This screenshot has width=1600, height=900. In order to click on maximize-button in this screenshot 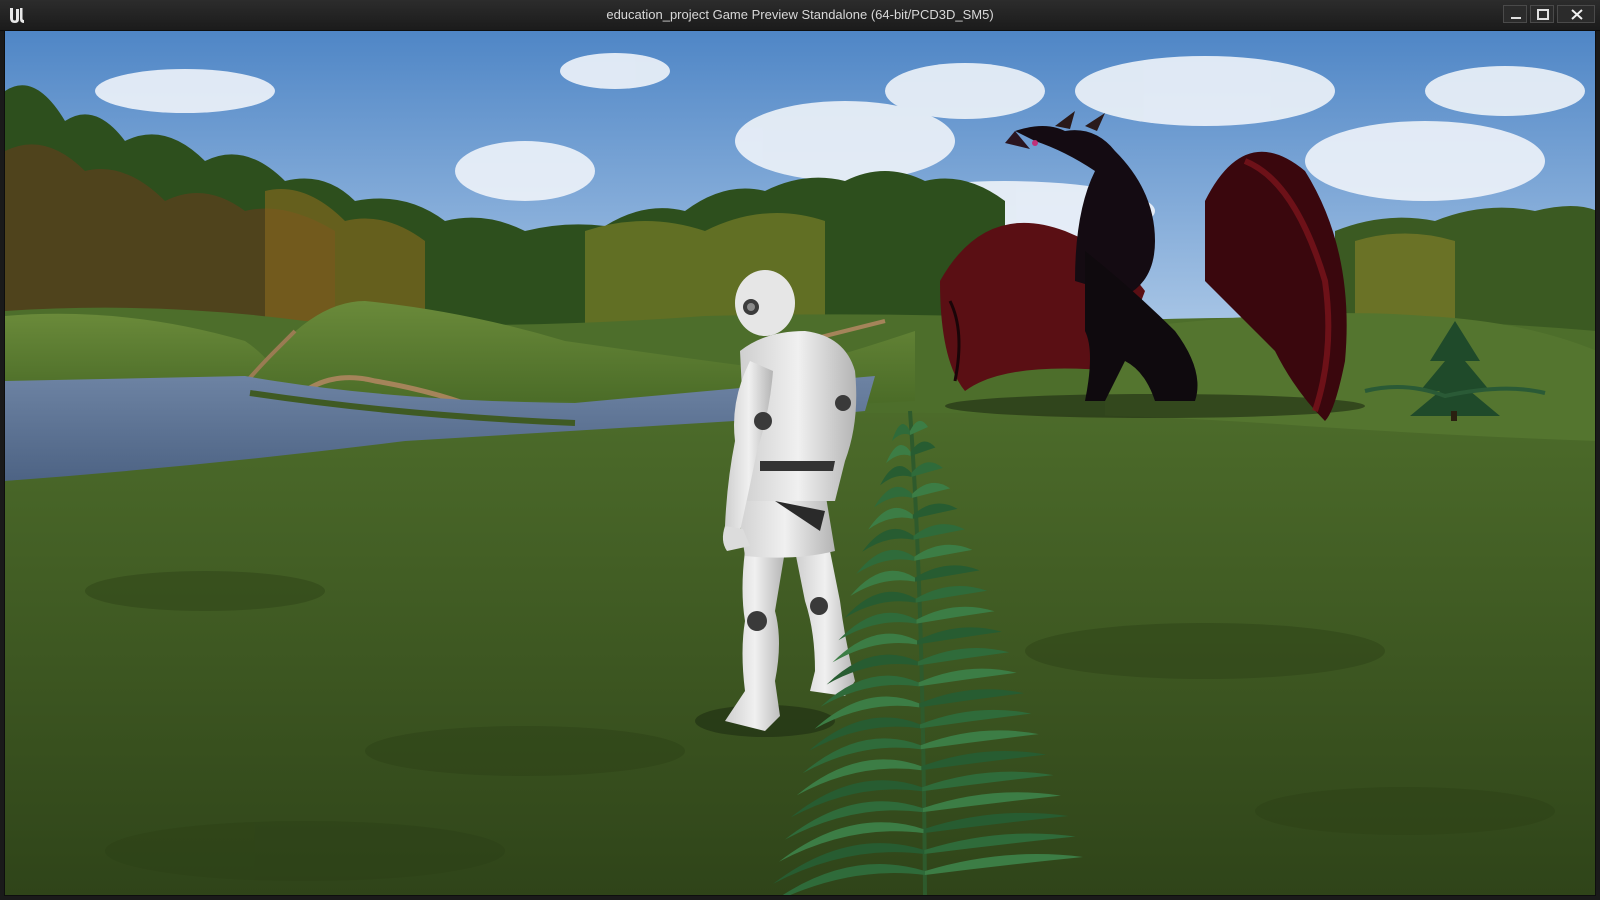, I will do `click(1542, 14)`.